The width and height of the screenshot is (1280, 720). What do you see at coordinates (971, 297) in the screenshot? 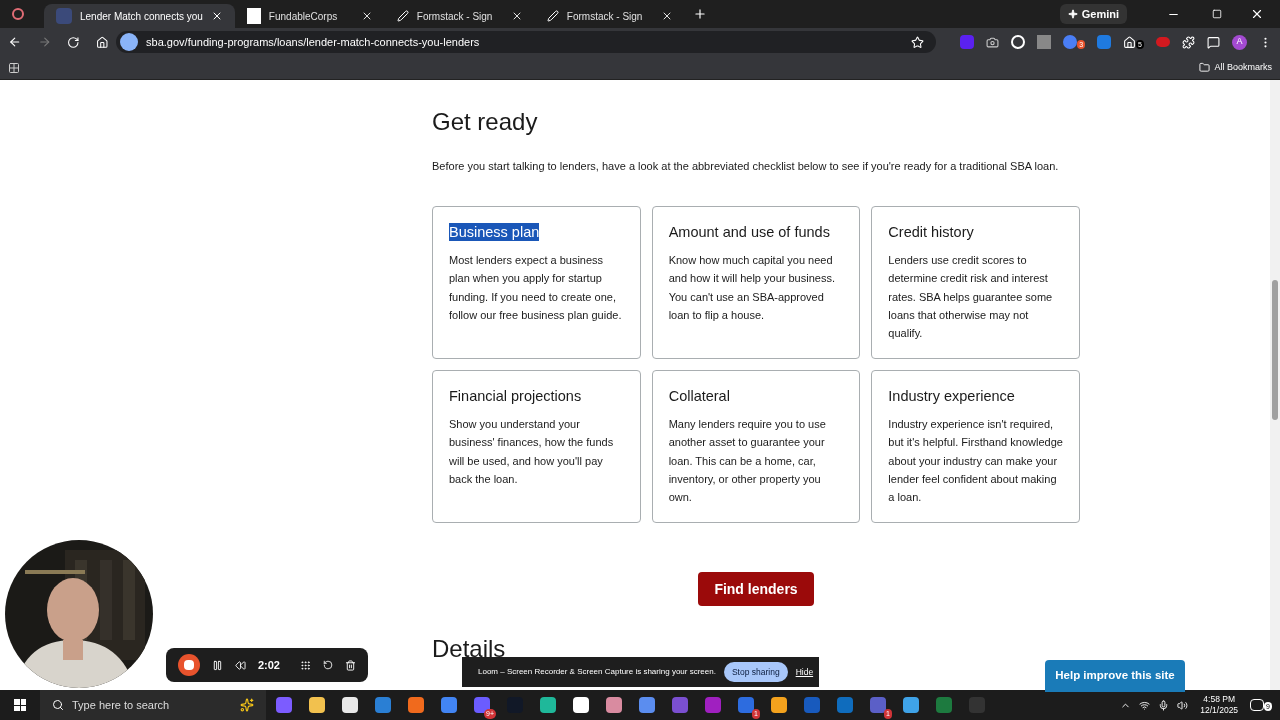
I see `card-text: Lenders use credit scores to determine credit risk and interest rates. SBA helps guarantee some loans that otherwise may not qualify.` at bounding box center [971, 297].